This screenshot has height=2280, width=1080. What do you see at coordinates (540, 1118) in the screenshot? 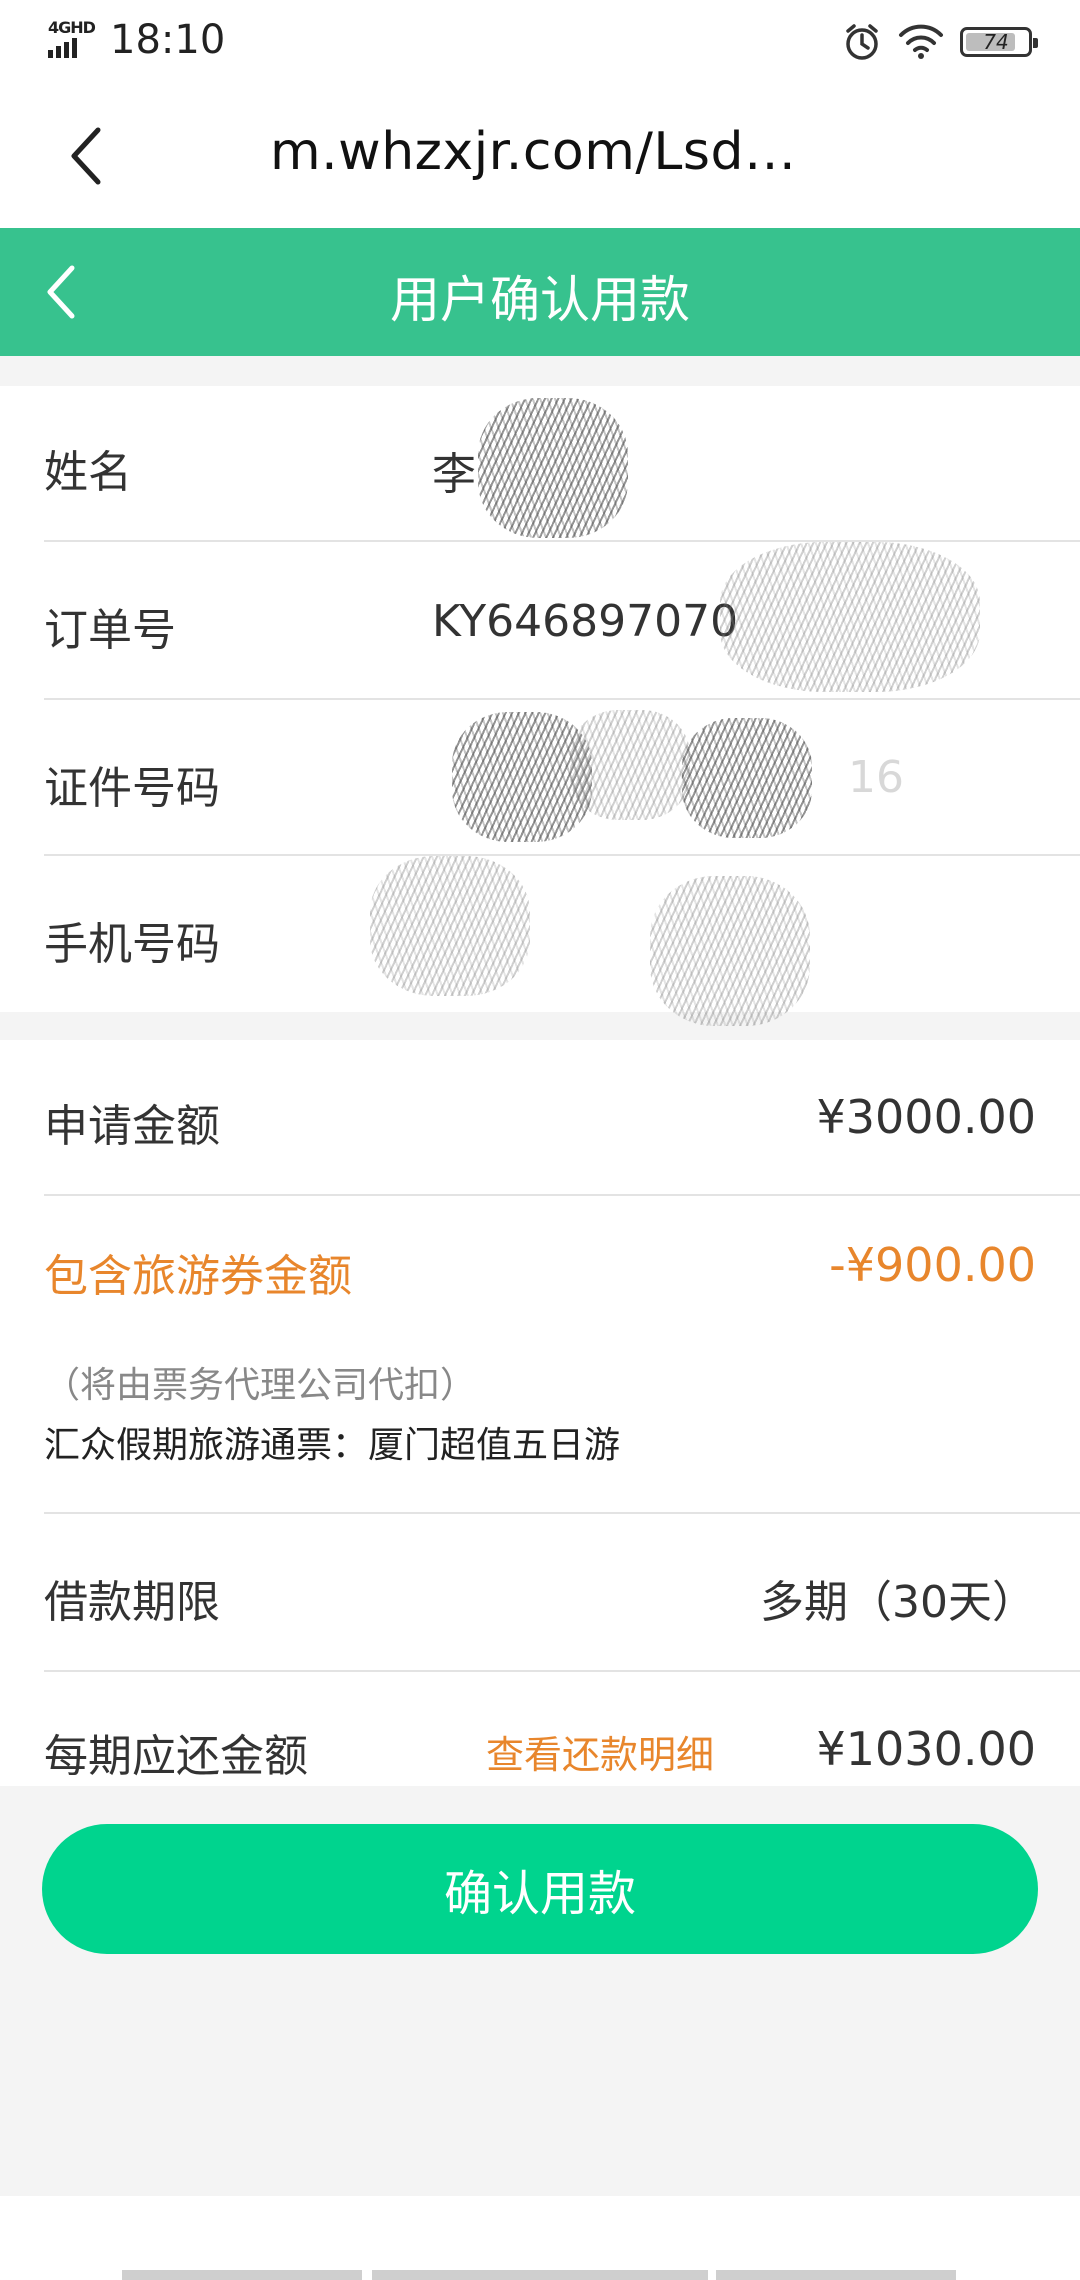
I see `apply-amount-row: 申请金额 ¥3000.00` at bounding box center [540, 1118].